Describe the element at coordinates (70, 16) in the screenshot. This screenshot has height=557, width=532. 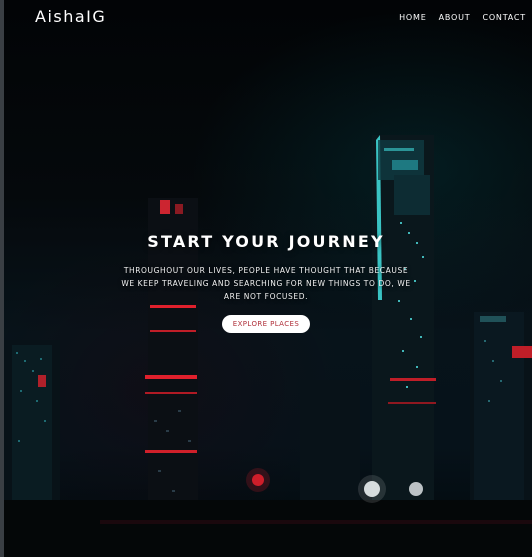
I see `brand-logo: AishaIG` at that location.